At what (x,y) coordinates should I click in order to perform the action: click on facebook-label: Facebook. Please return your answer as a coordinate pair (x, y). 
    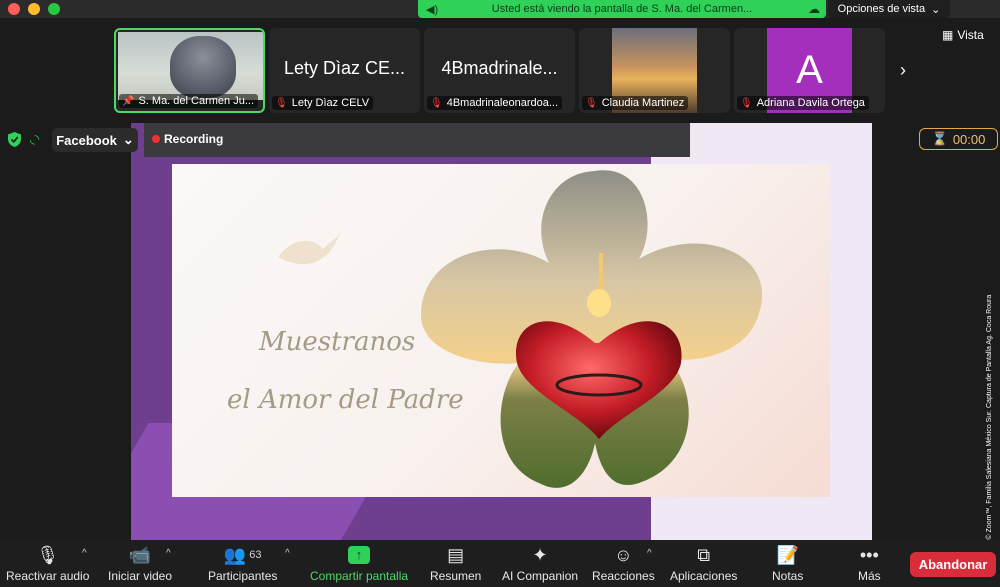
    Looking at the image, I should click on (86, 140).